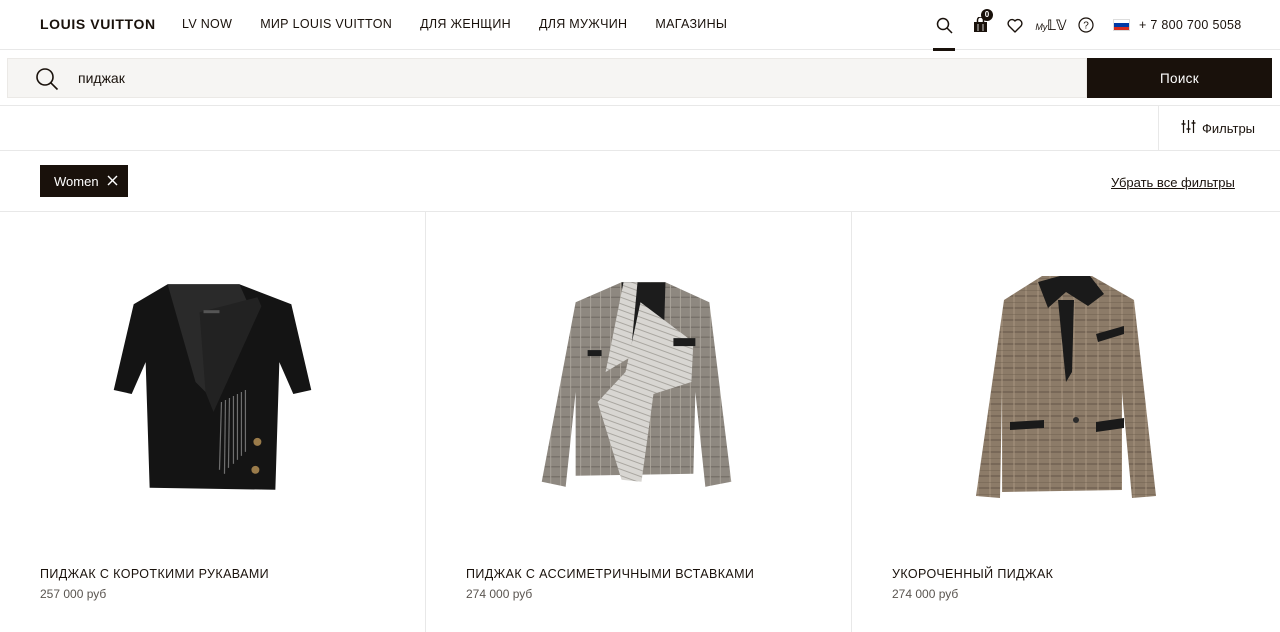 The height and width of the screenshot is (632, 1280). Describe the element at coordinates (583, 24) in the screenshot. I see `nav-item-men: ДЛЯ МУЖЧИН` at that location.